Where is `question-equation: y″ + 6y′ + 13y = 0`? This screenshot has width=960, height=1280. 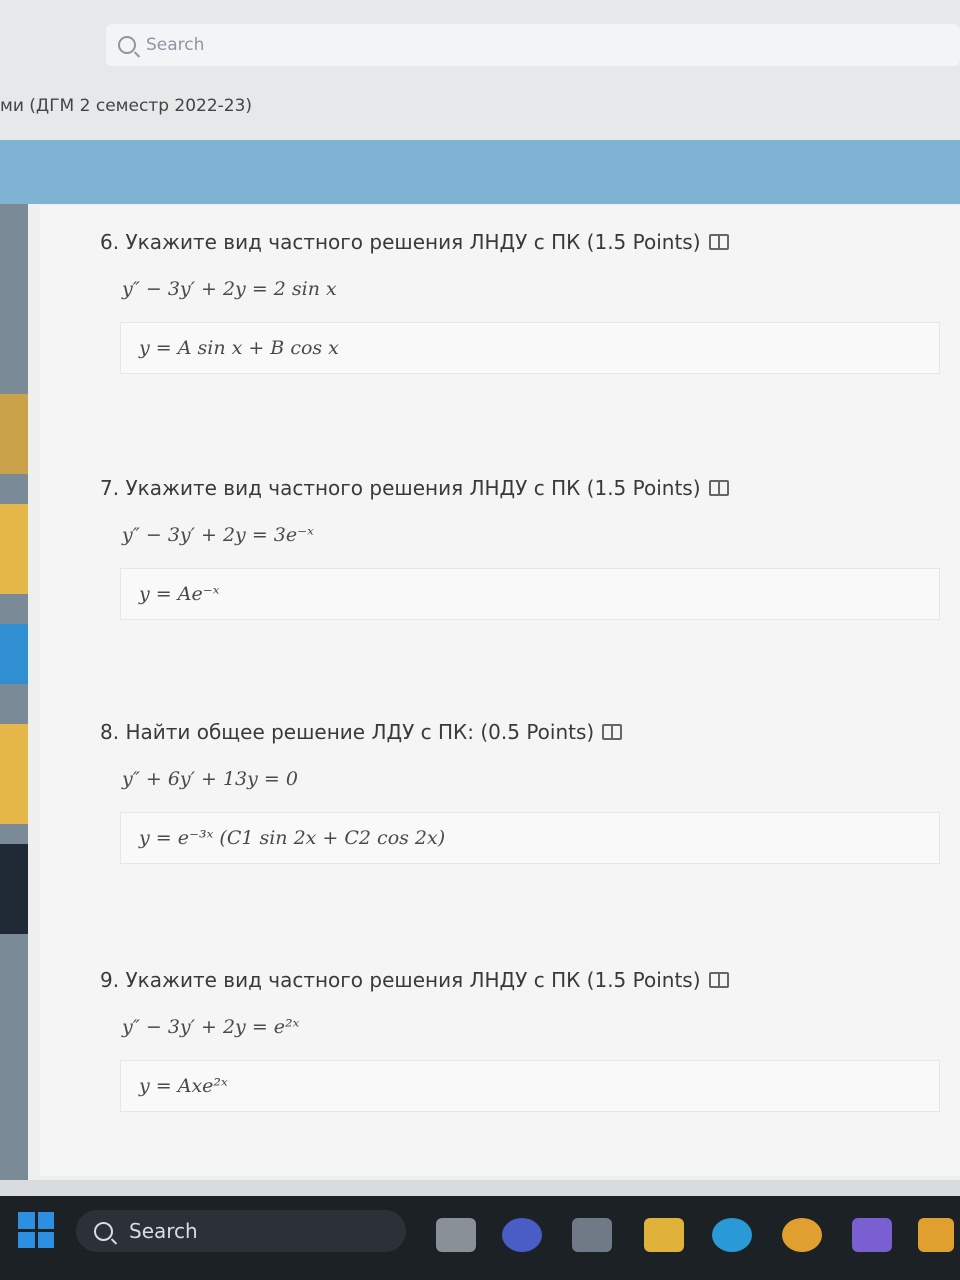
question-equation: y″ + 6y′ + 13y = 0 is located at coordinates (210, 779).